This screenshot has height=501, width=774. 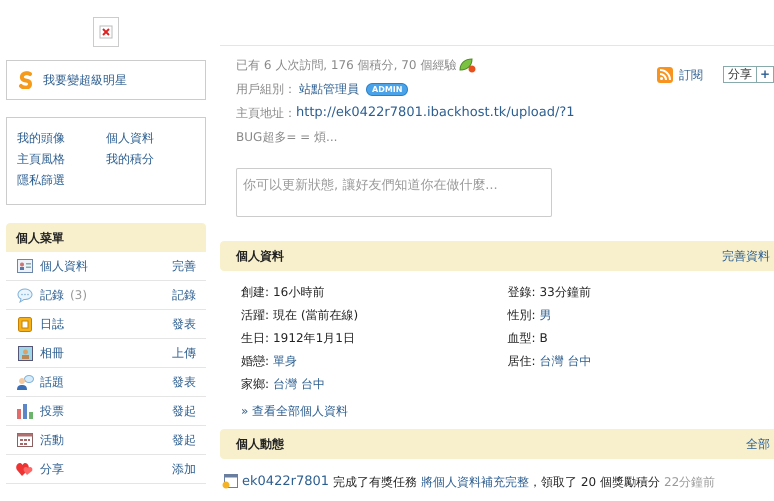 What do you see at coordinates (329, 89) in the screenshot?
I see `group-link: 站點管理員` at bounding box center [329, 89].